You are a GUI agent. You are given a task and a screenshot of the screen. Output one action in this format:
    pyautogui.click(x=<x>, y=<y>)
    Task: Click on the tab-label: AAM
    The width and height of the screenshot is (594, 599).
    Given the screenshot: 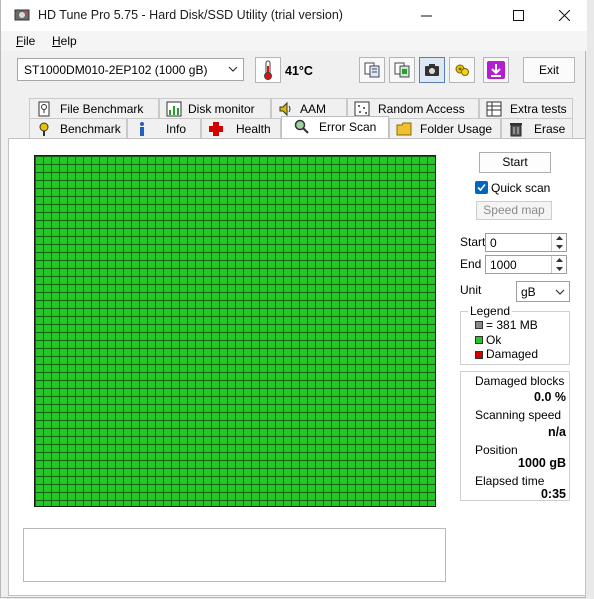 What is the action you would take?
    pyautogui.click(x=313, y=109)
    